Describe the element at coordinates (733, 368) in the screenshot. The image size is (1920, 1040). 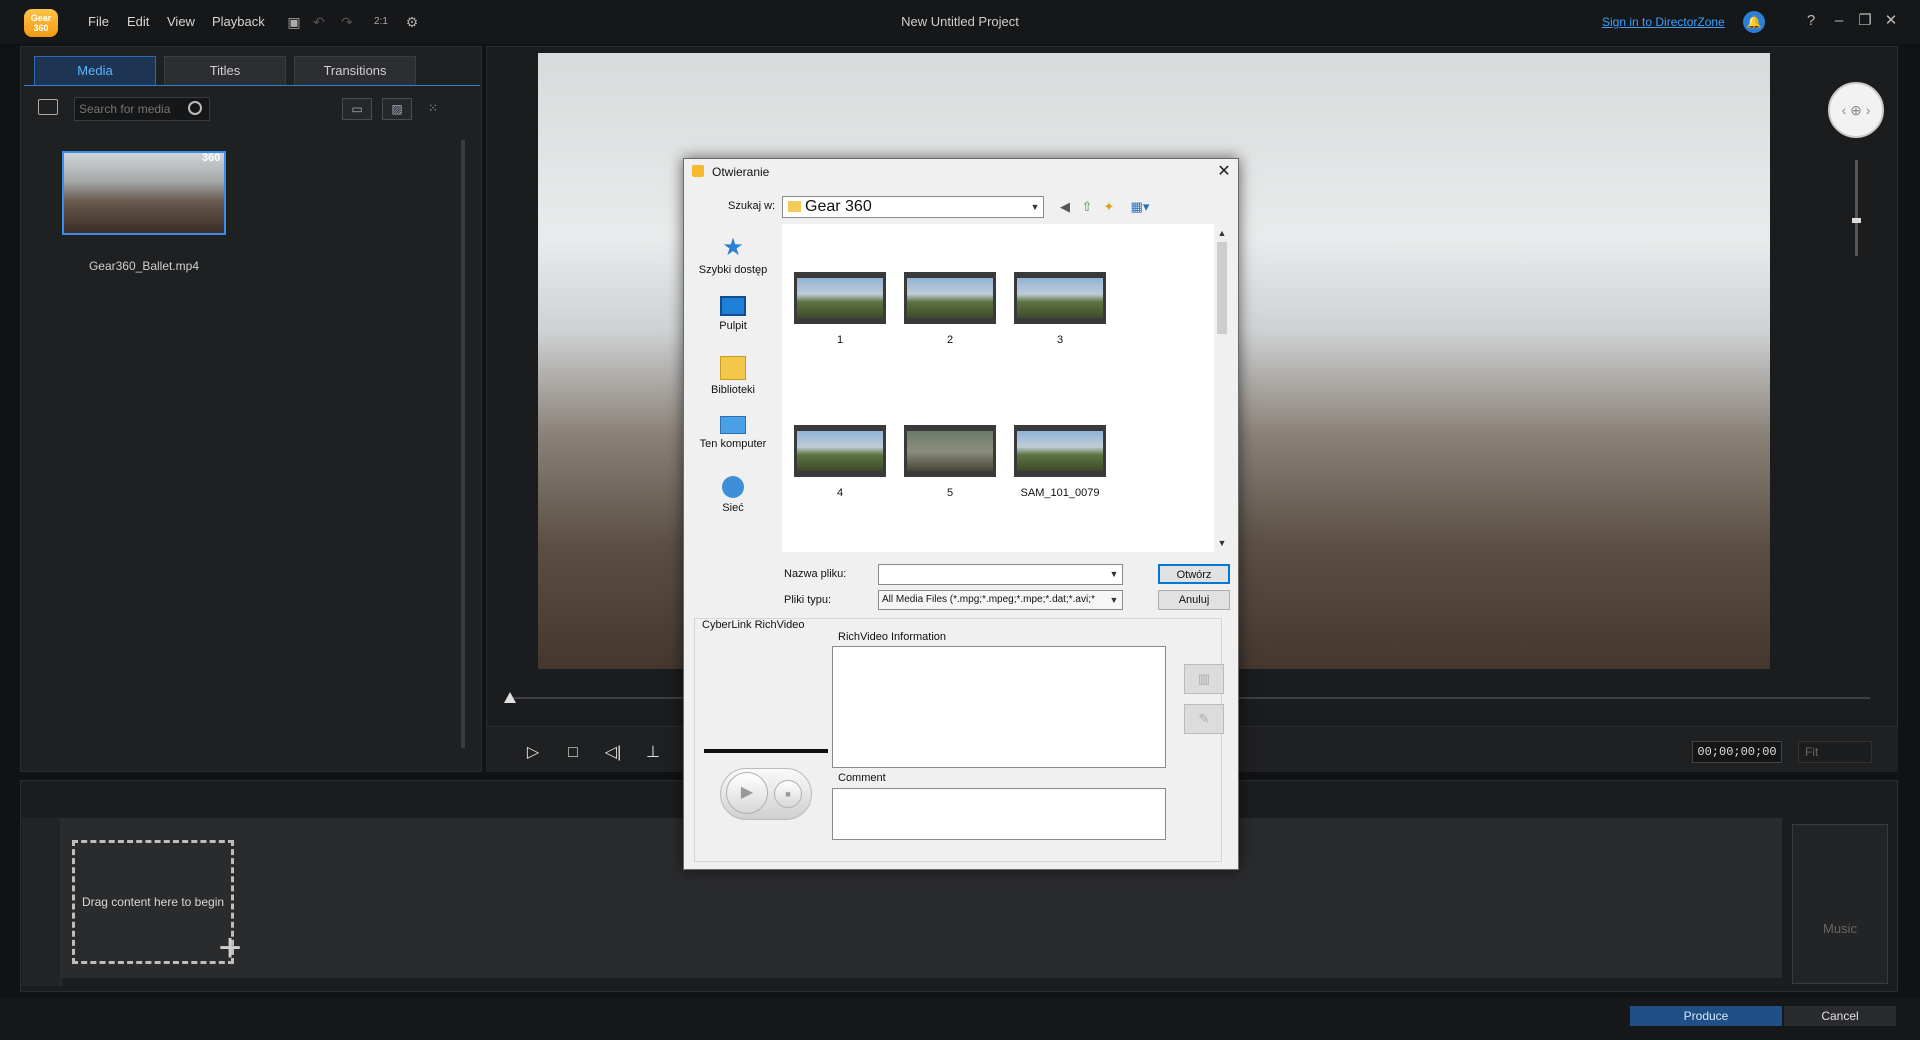
I see `libraries-icon` at that location.